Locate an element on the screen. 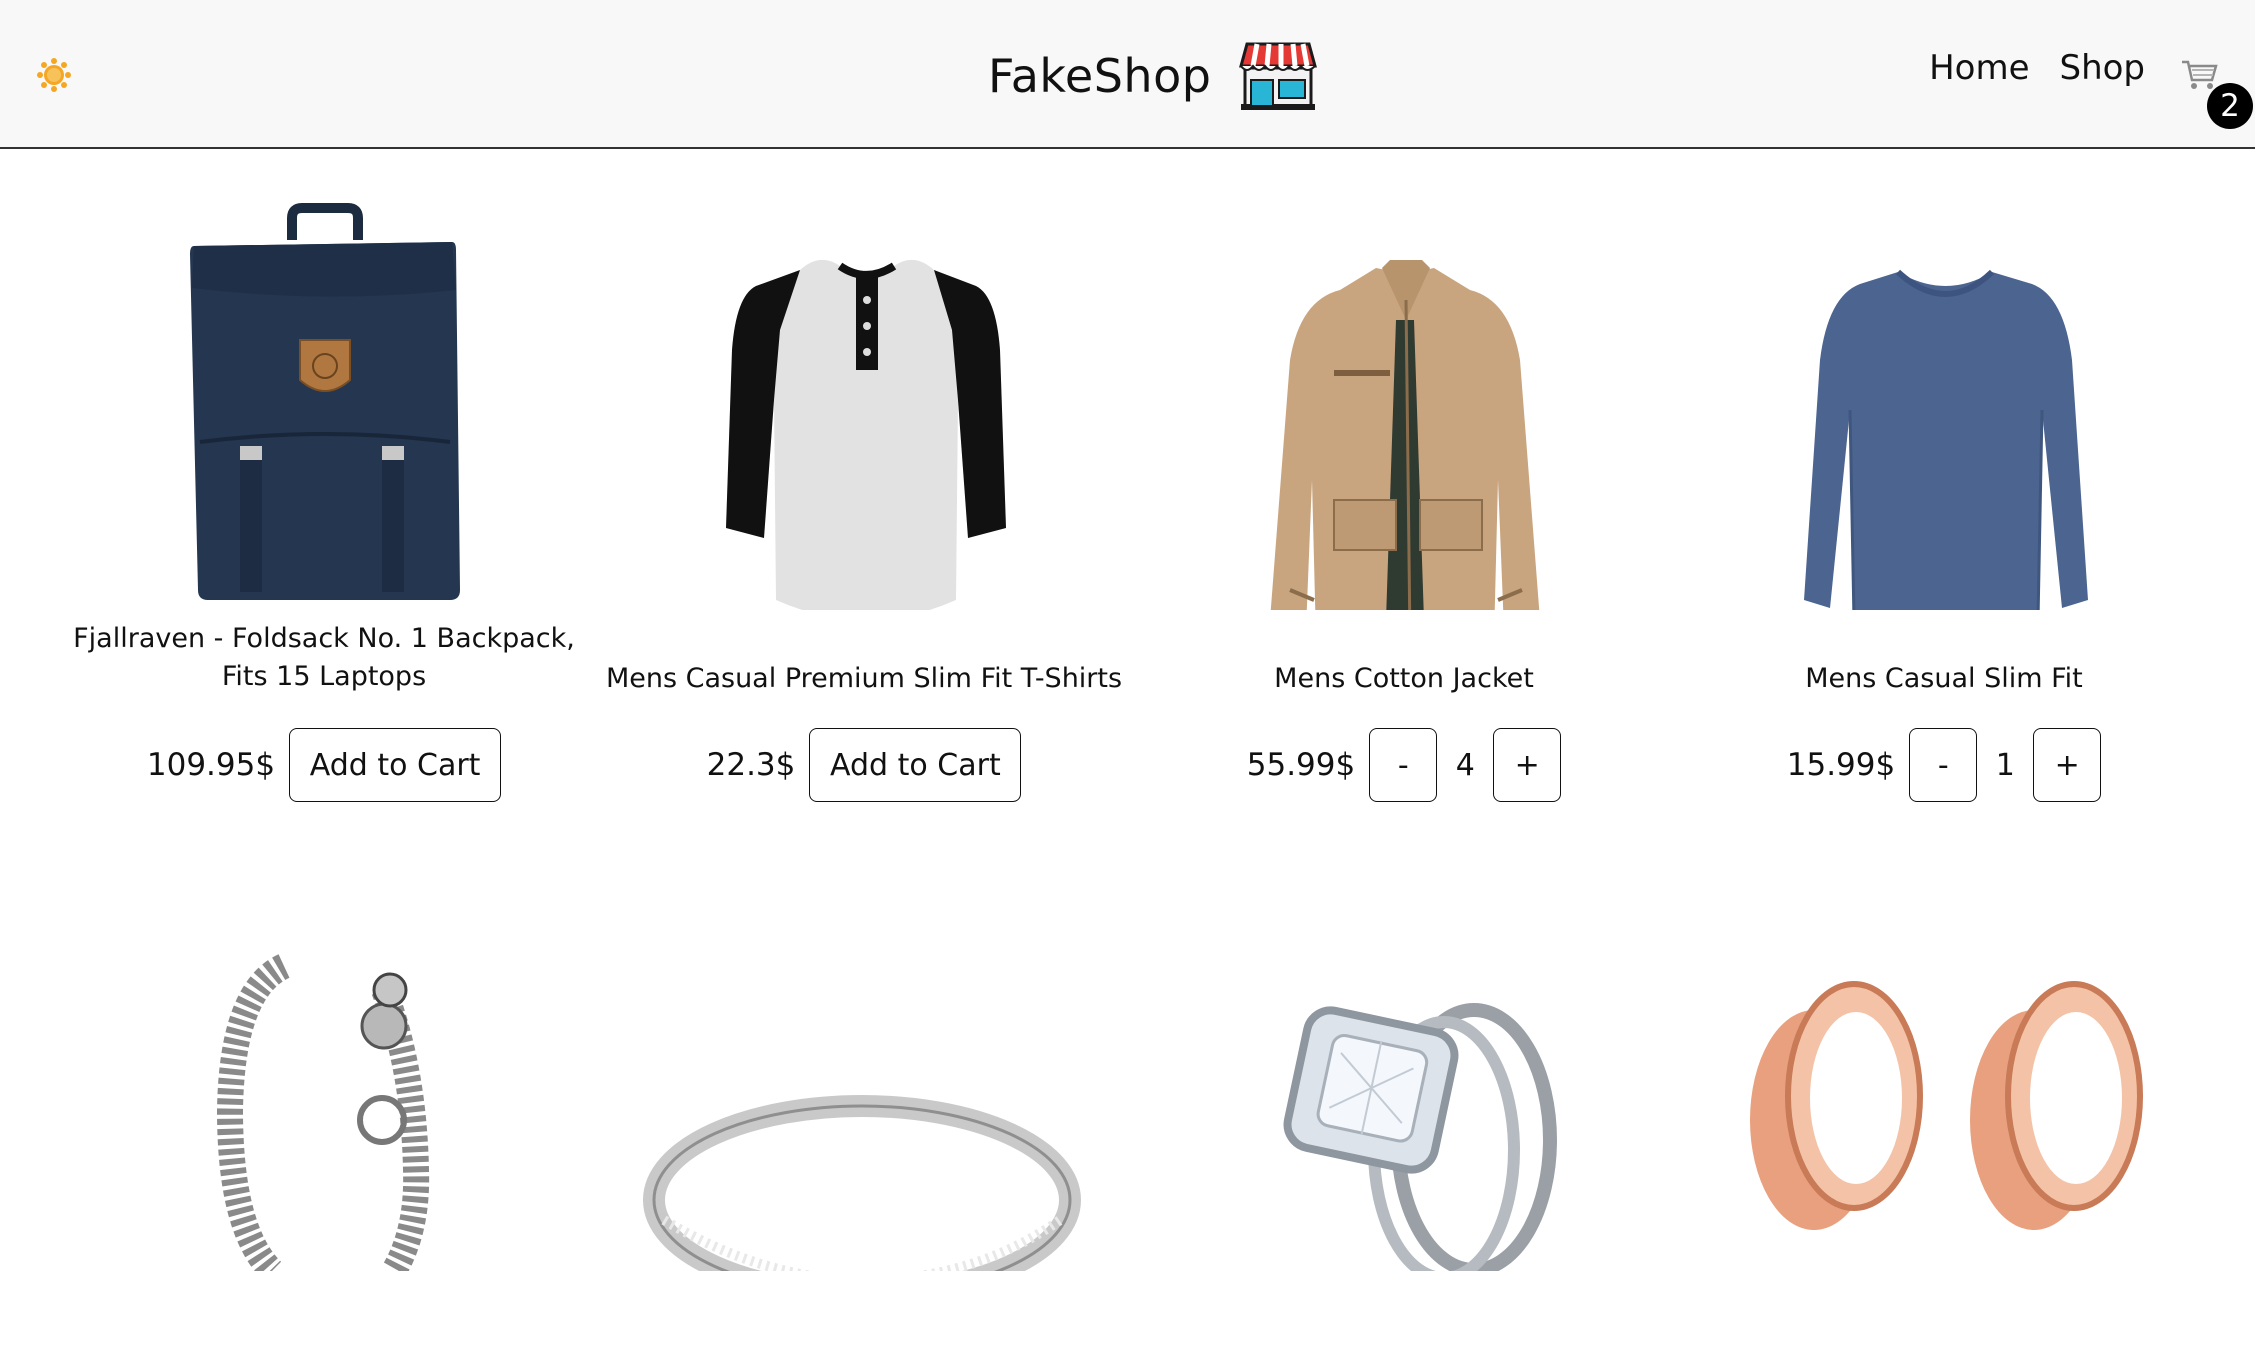 The image size is (2255, 1360). sun-icon is located at coordinates (54, 75).